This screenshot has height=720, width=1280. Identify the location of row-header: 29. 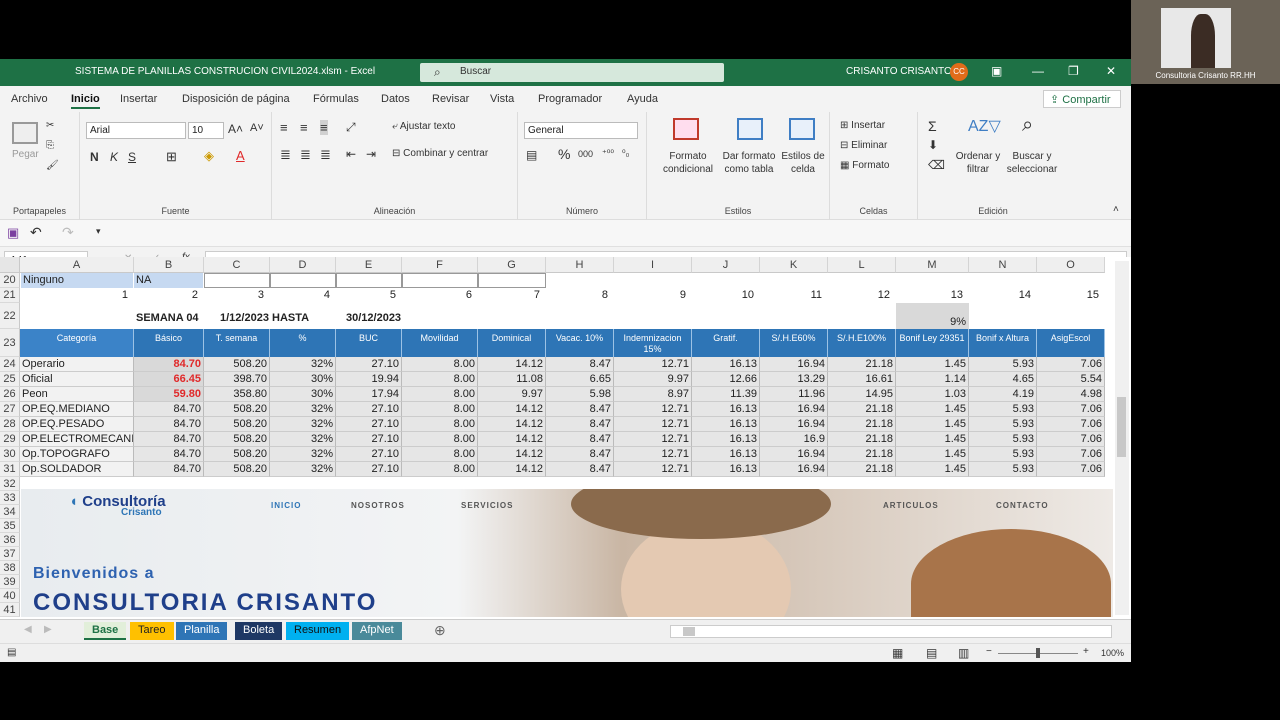
(10, 439).